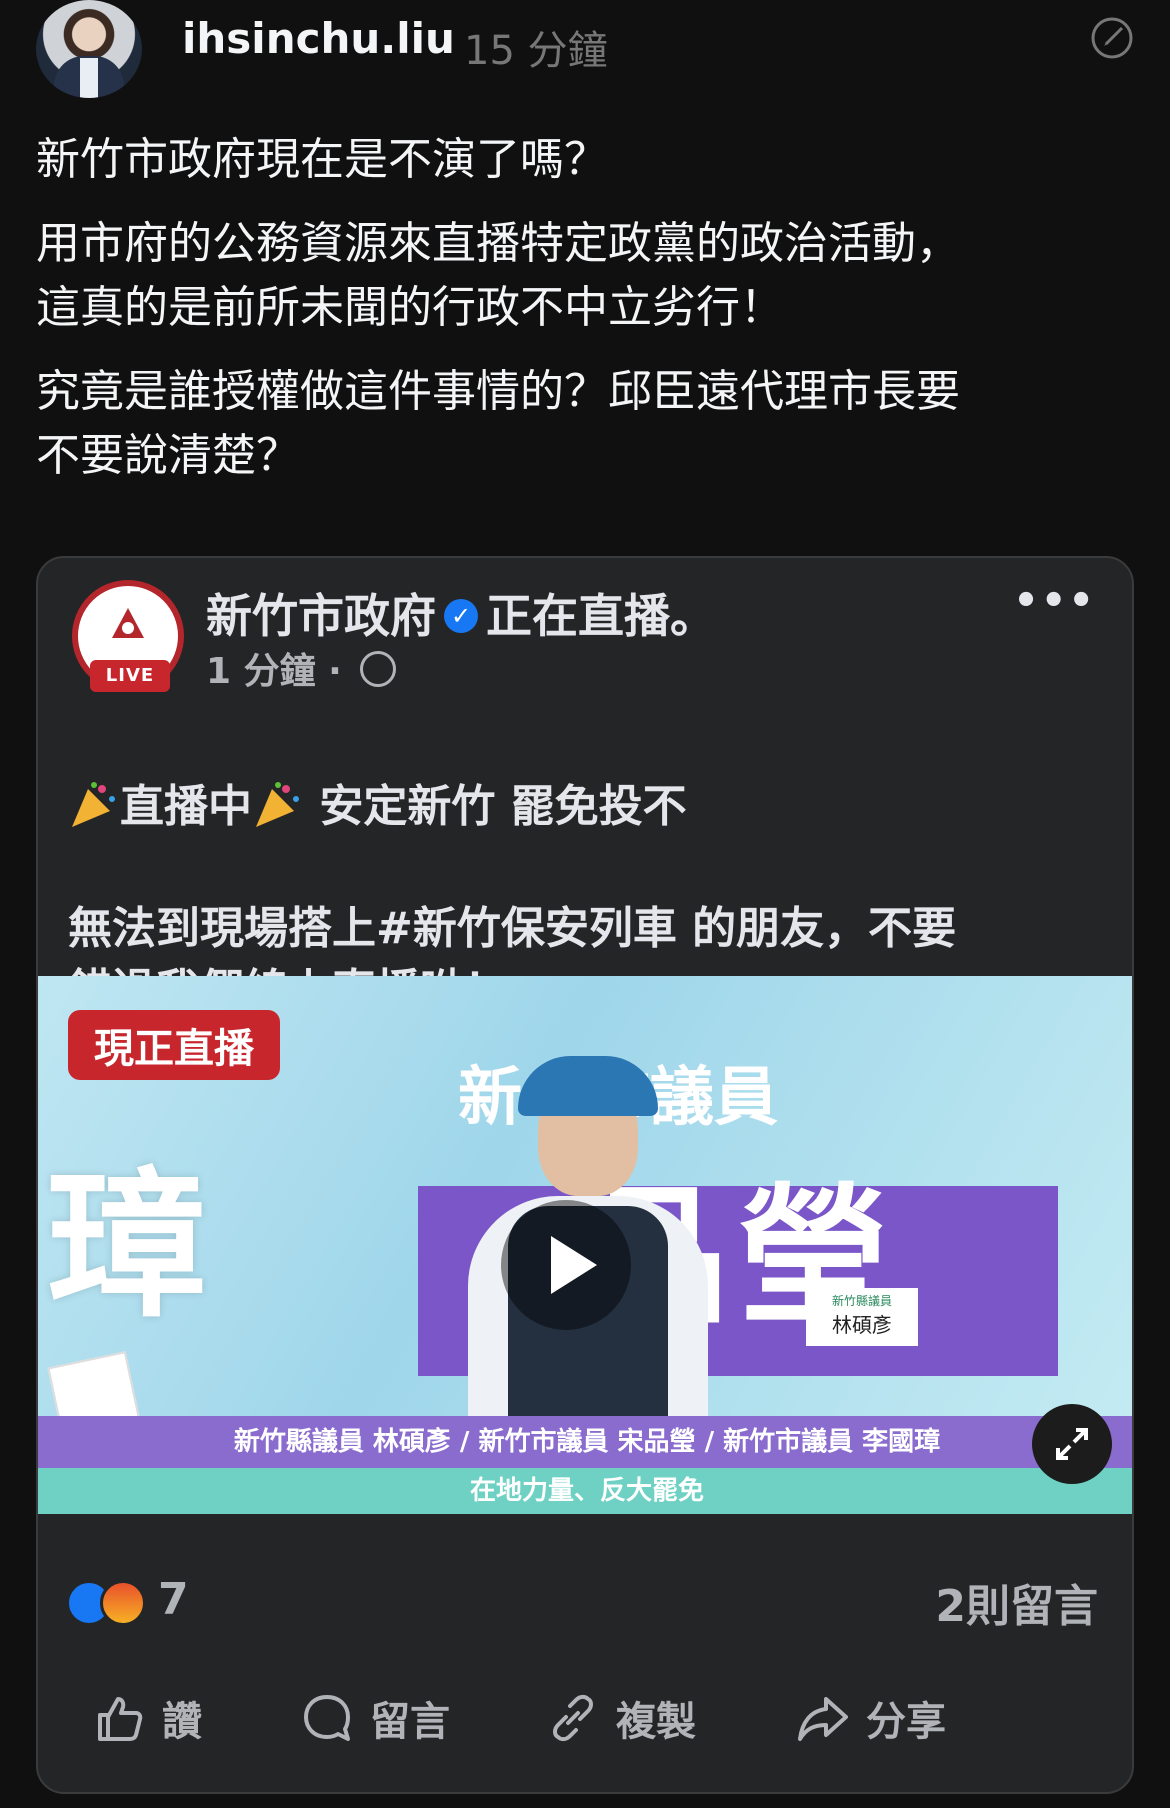  I want to click on edit-icon, so click(1112, 38).